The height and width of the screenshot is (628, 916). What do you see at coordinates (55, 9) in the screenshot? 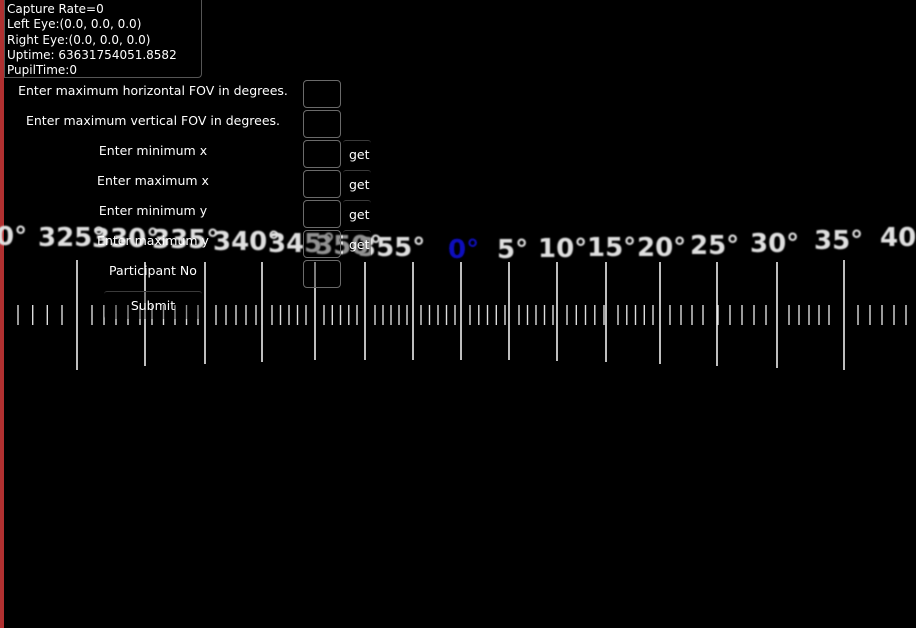
I see `capture-rate-text: Capture Rate=0` at bounding box center [55, 9].